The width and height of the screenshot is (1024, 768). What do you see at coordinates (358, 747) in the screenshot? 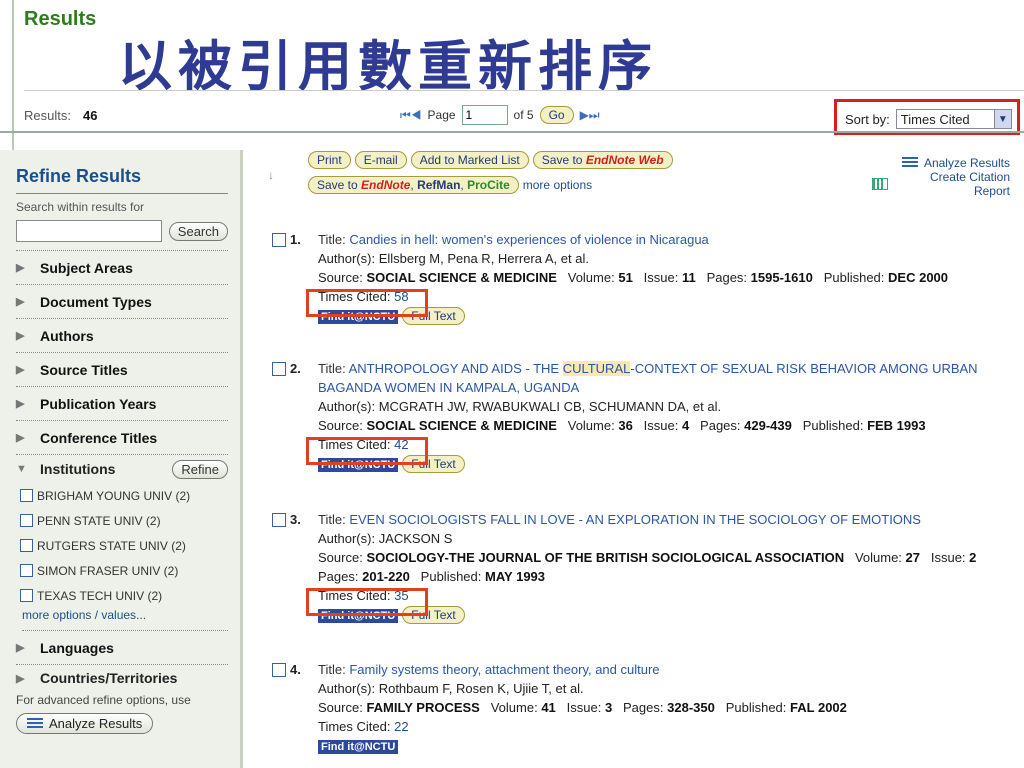
I see `findit-button: Find it@NCTU` at bounding box center [358, 747].